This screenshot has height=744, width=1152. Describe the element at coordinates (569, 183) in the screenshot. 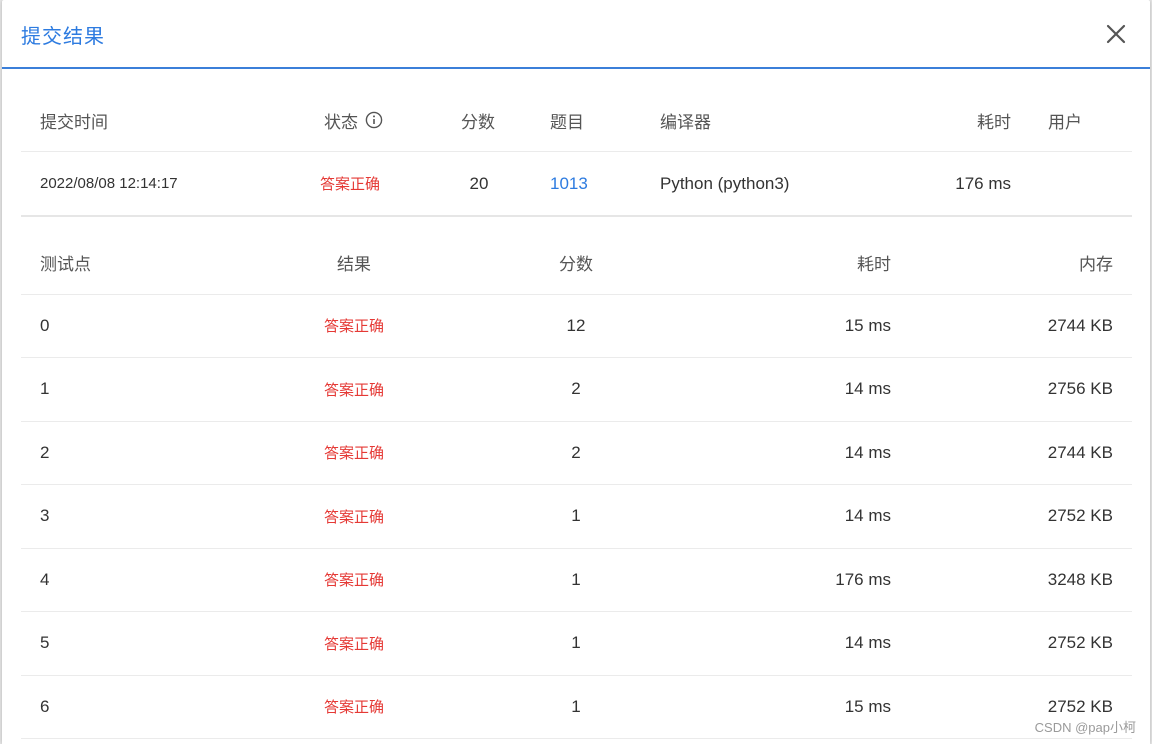

I see `problem-link: 1013` at that location.